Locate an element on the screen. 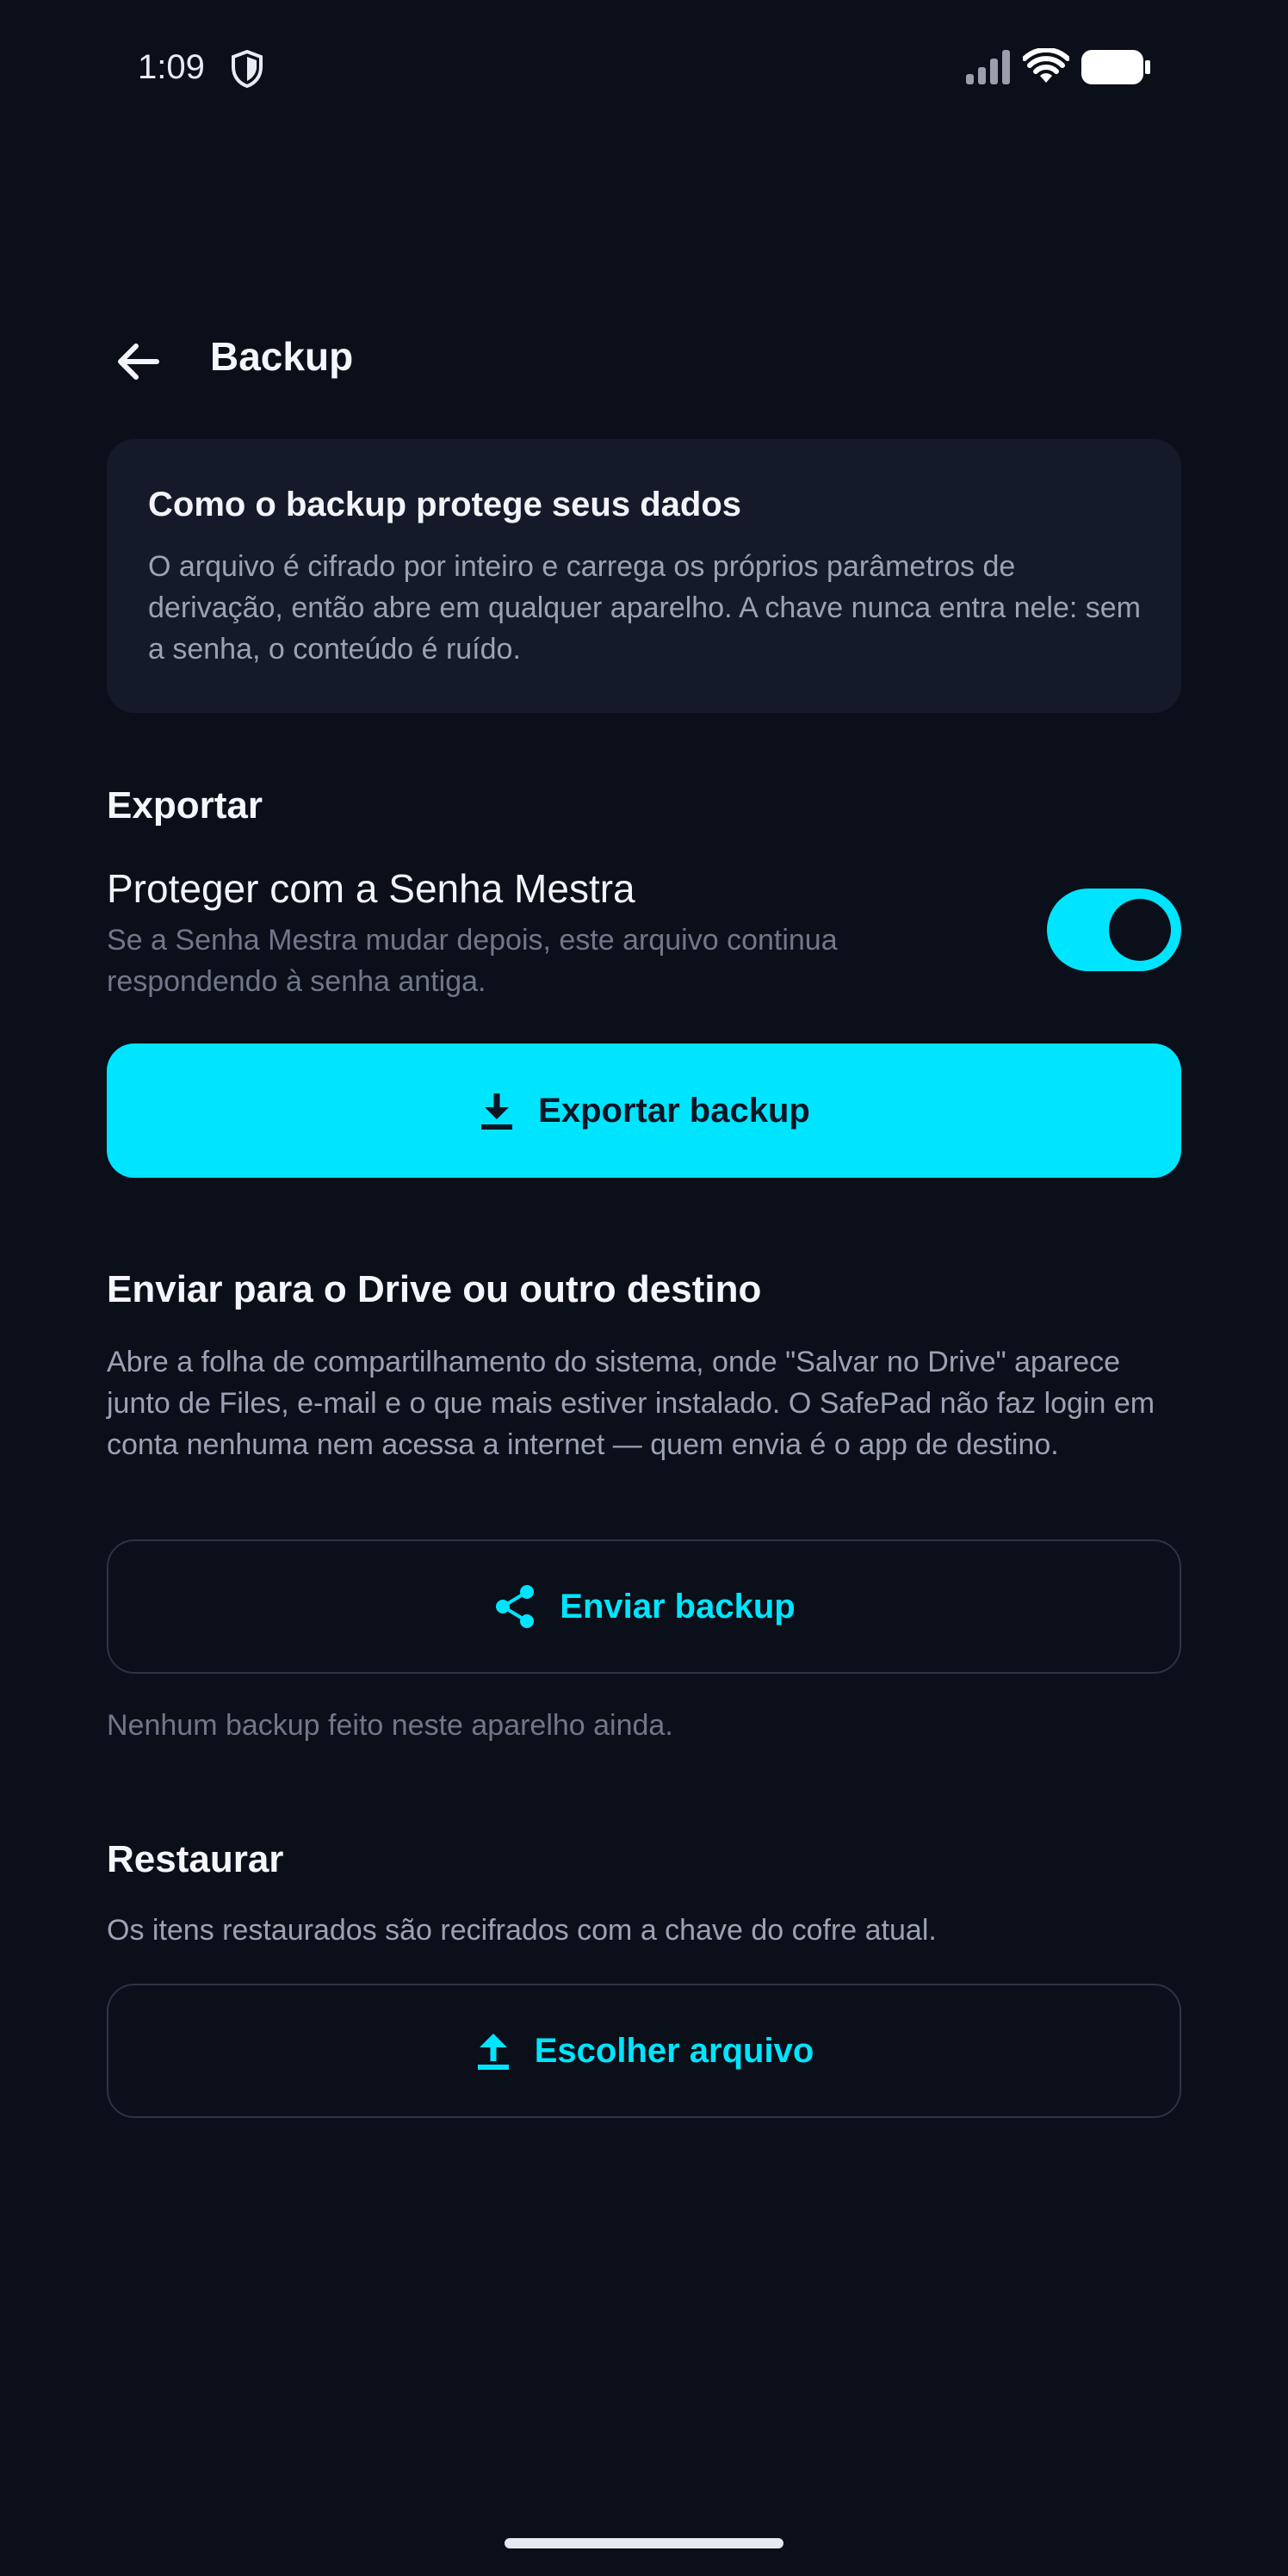 The width and height of the screenshot is (1288, 2576). choose-file-button: Escolher arquivo is located at coordinates (644, 2051).